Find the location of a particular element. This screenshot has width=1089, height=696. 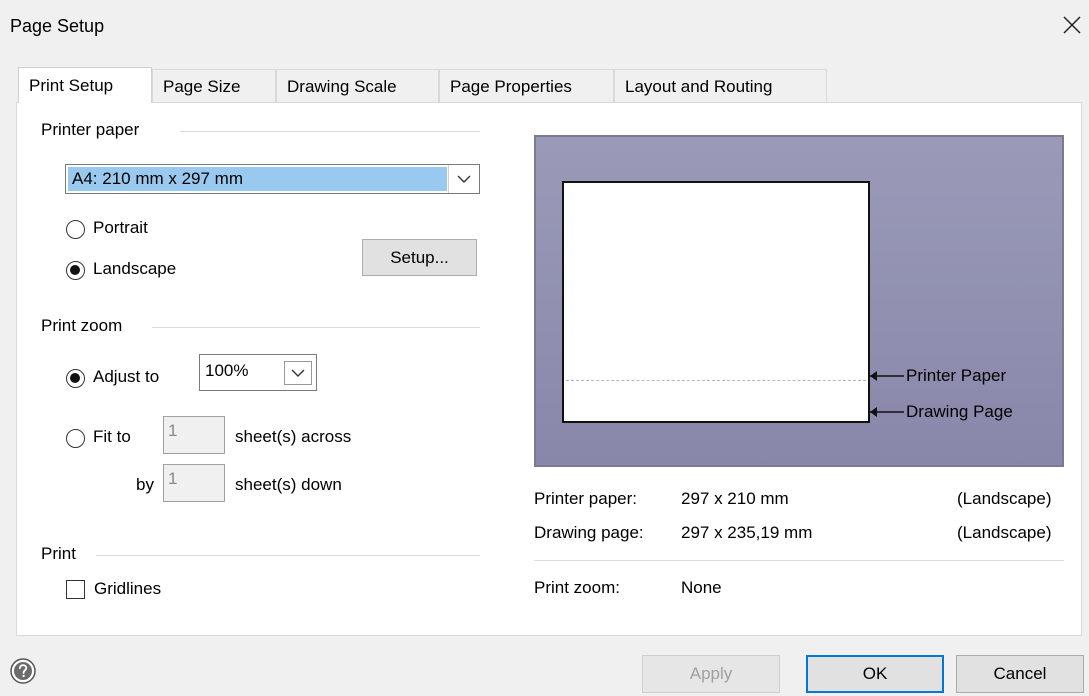

preview-paper-boundary is located at coordinates (716, 380).